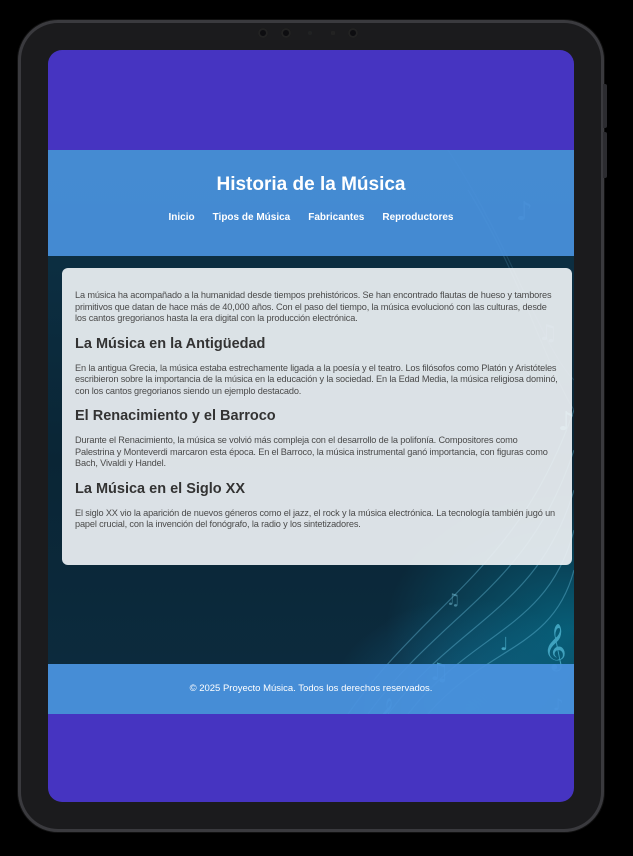 The image size is (633, 856). I want to click on nav-link-tipos-de-musica: Tipos de Música, so click(252, 217).